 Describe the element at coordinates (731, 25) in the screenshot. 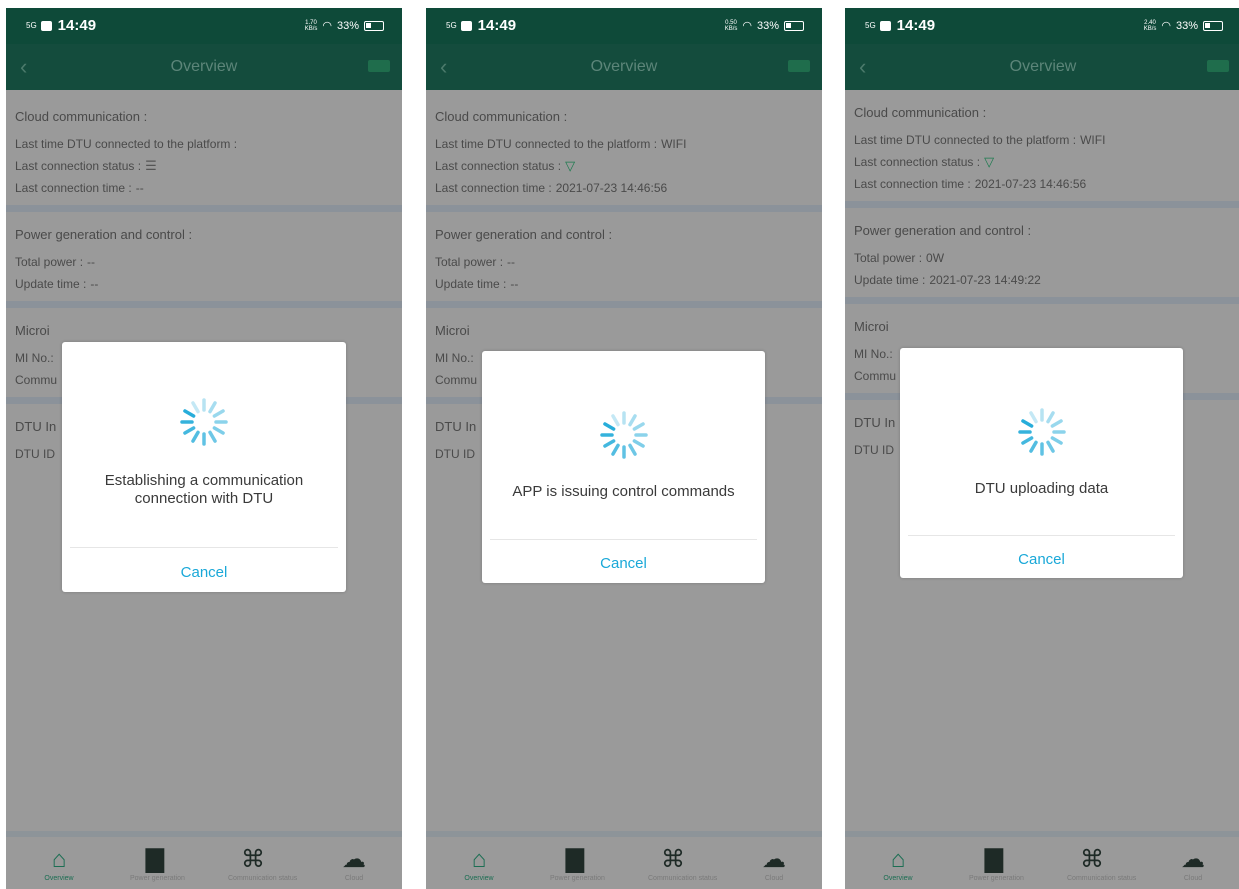

I see `network-speed: 0.50 KB/s` at that location.